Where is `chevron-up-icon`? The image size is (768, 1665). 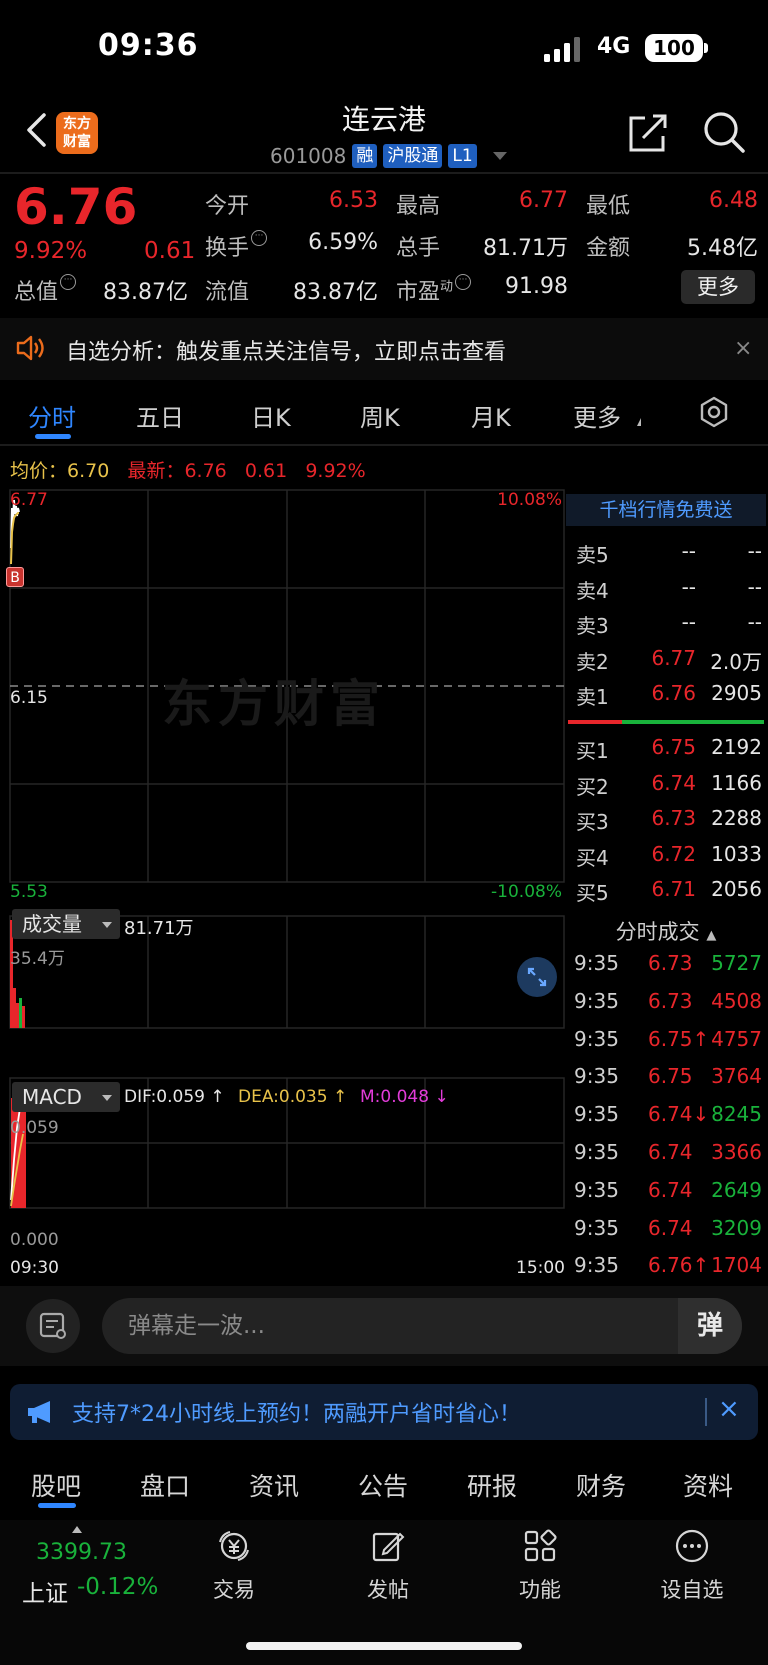 chevron-up-icon is located at coordinates (77, 1529).